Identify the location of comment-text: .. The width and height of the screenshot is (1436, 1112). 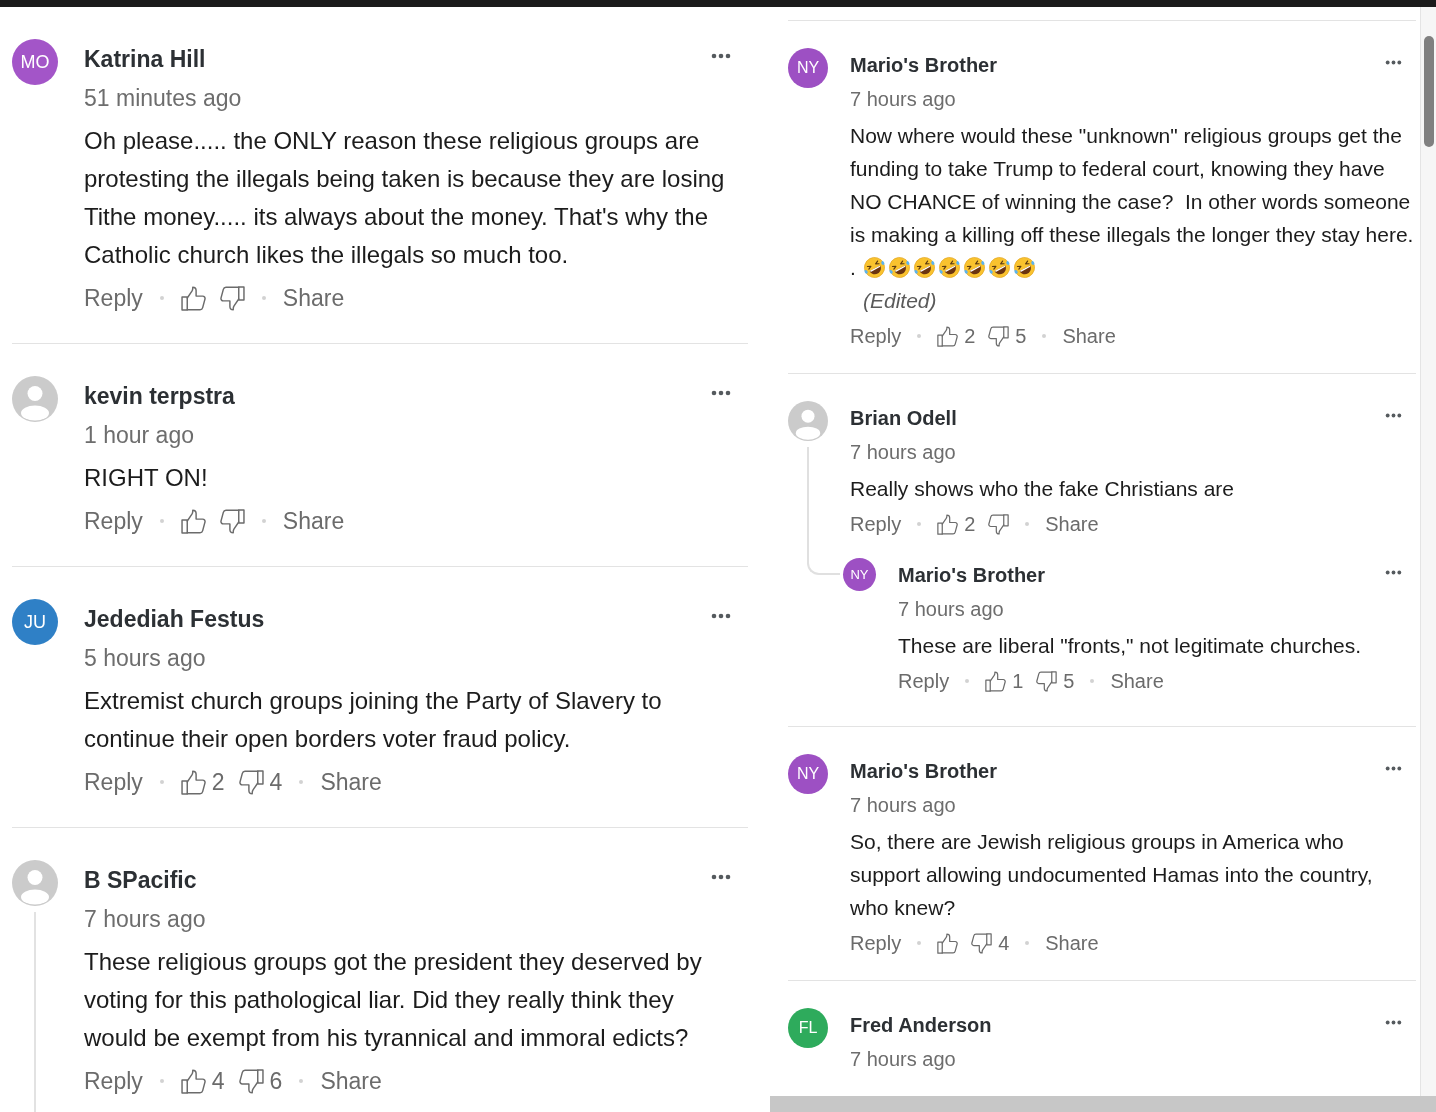
(853, 268).